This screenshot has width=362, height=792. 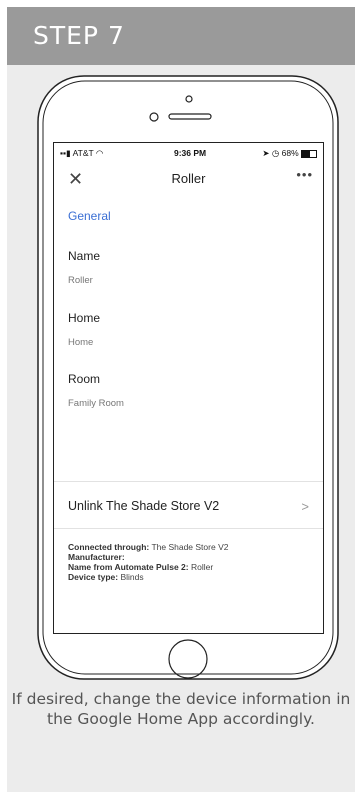 I want to click on info-manufacturer: Manufacturer:, so click(x=96, y=557).